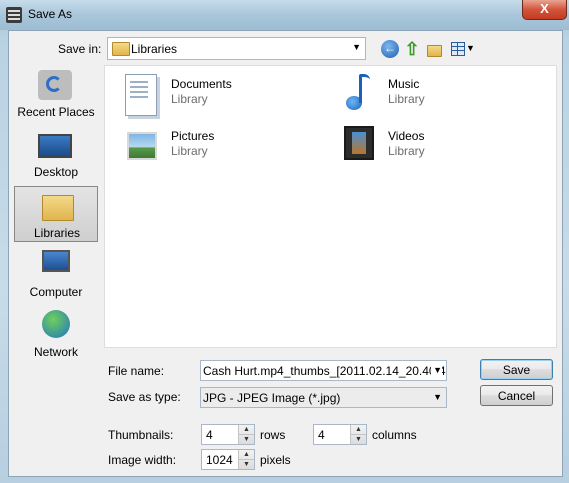 The width and height of the screenshot is (569, 483). I want to click on rows-label: rows, so click(273, 435).